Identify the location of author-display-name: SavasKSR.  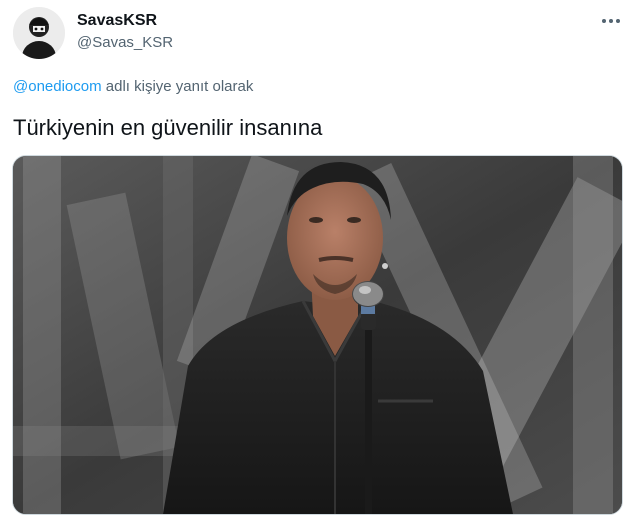
(117, 21).